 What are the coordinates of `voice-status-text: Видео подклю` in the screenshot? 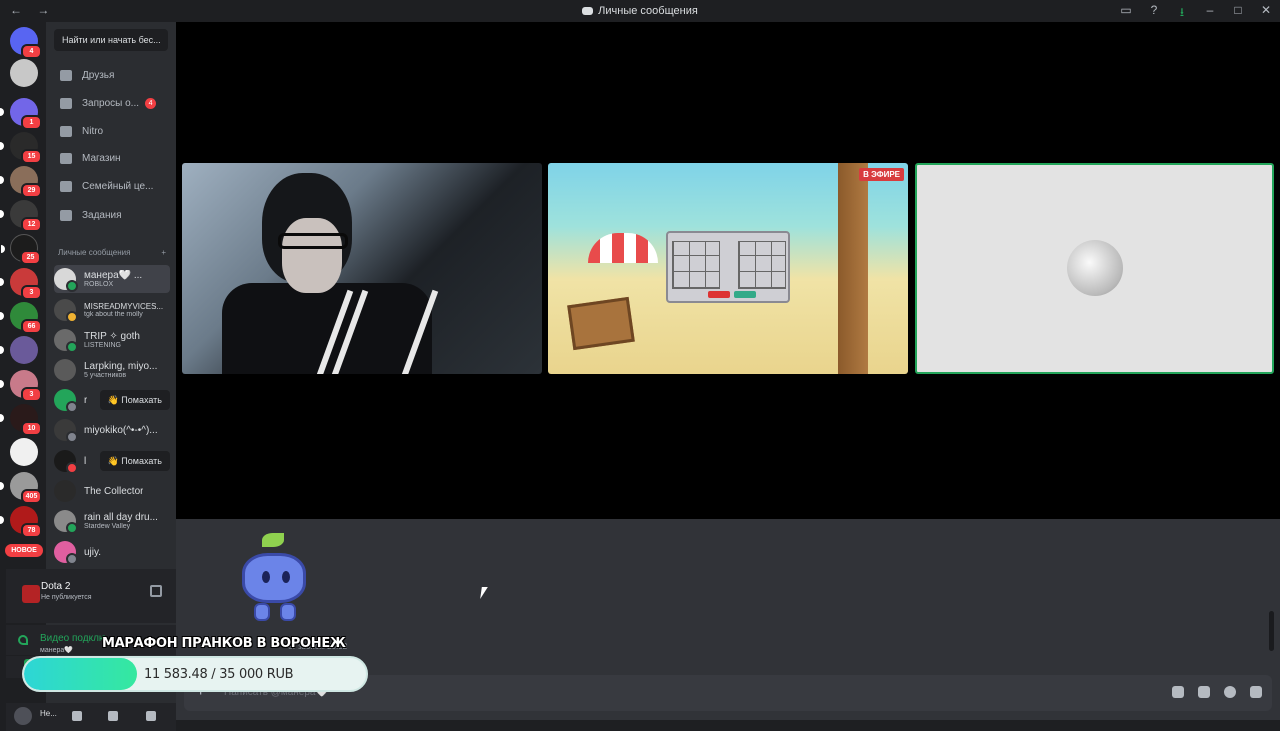 It's located at (73, 638).